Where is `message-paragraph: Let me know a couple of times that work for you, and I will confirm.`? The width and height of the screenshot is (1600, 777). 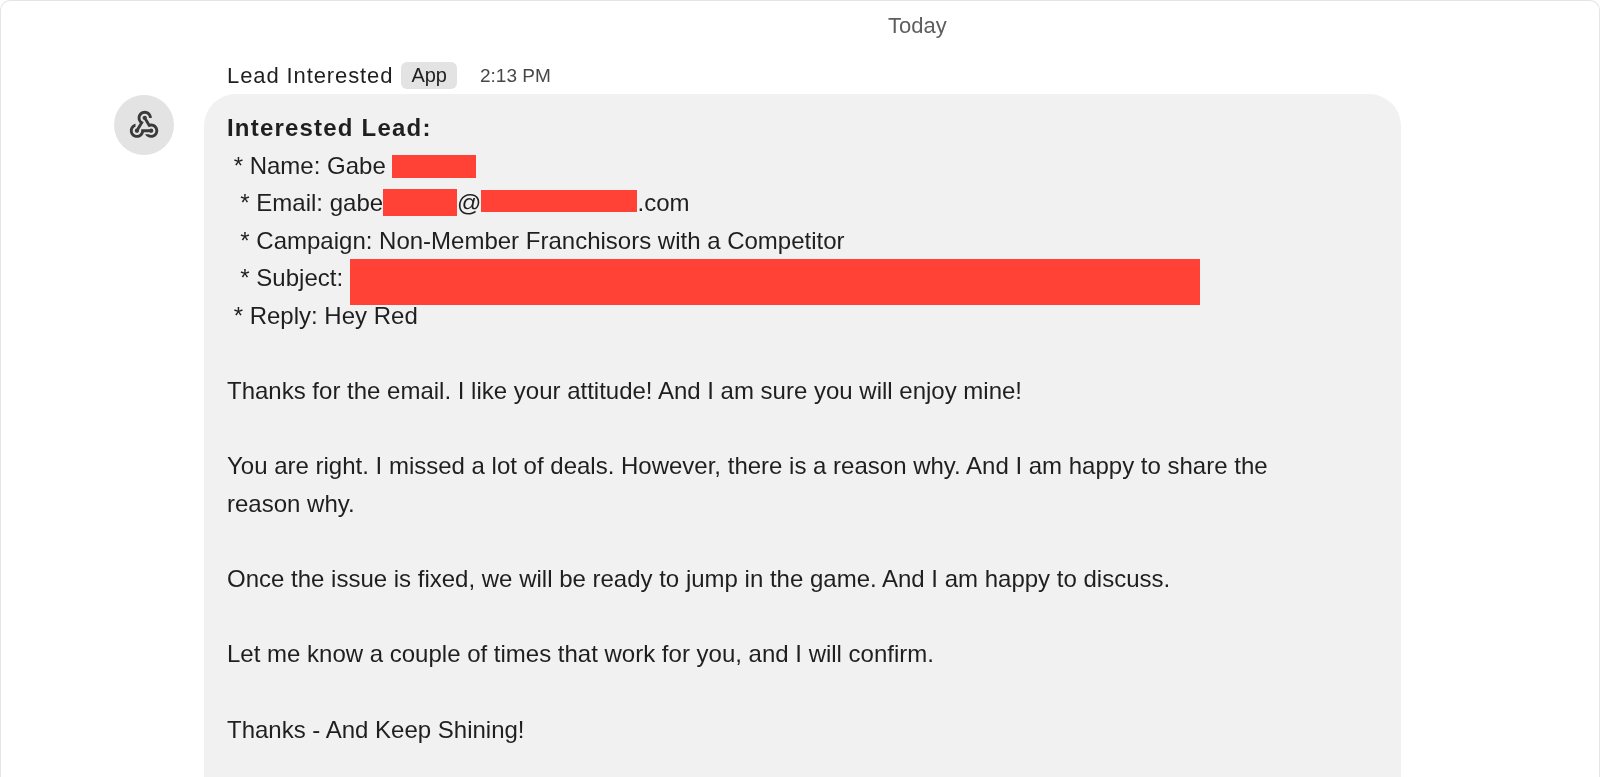 message-paragraph: Let me know a couple of times that work for you, and I will confirm. is located at coordinates (581, 654).